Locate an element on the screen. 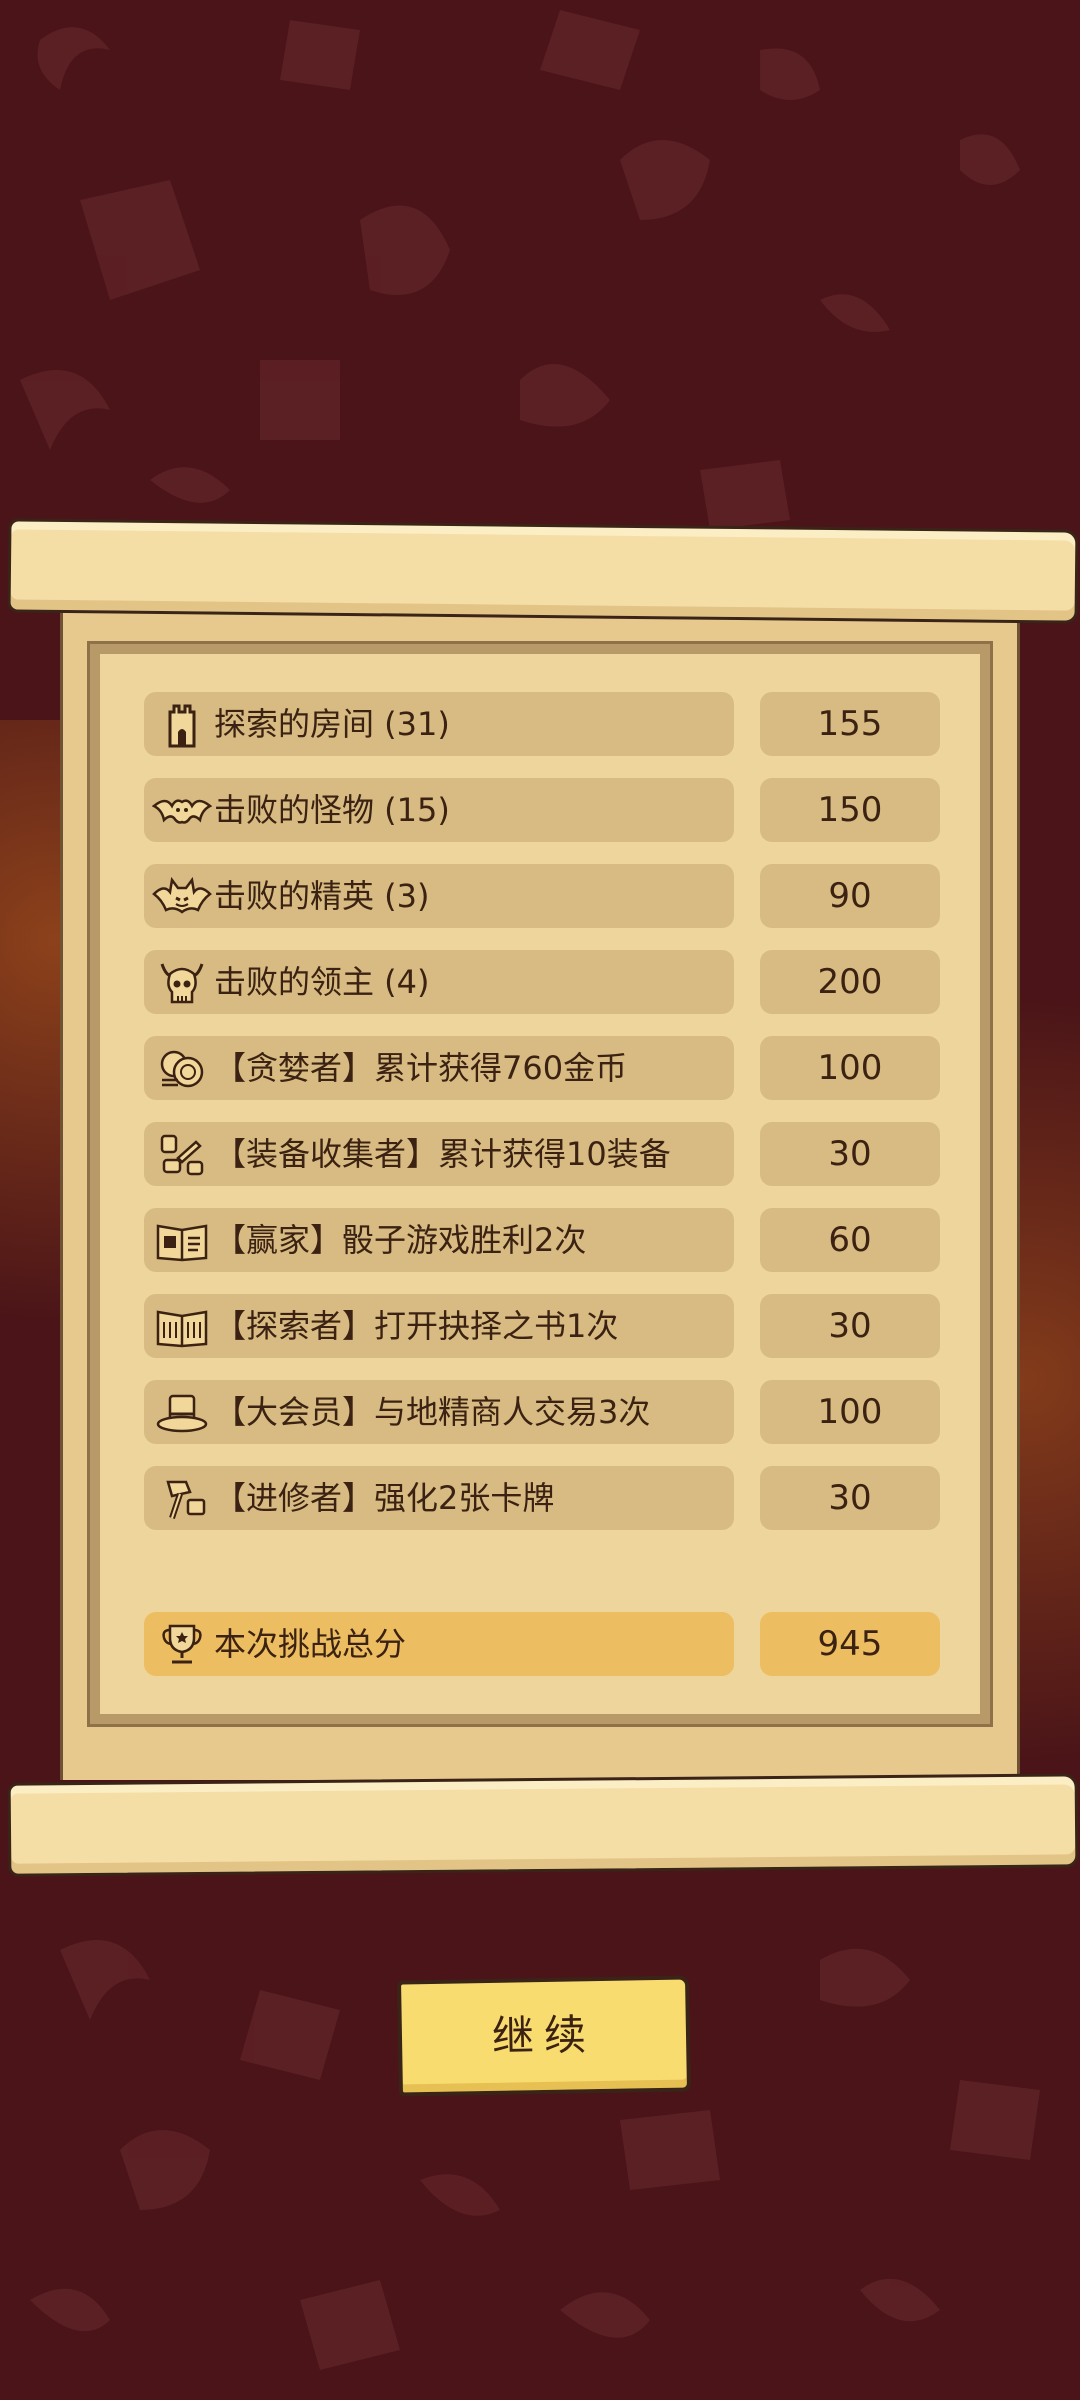 This screenshot has height=2400, width=1080. score-row-upgrade: 【进修者】强化2张卡牌 30 is located at coordinates (542, 1498).